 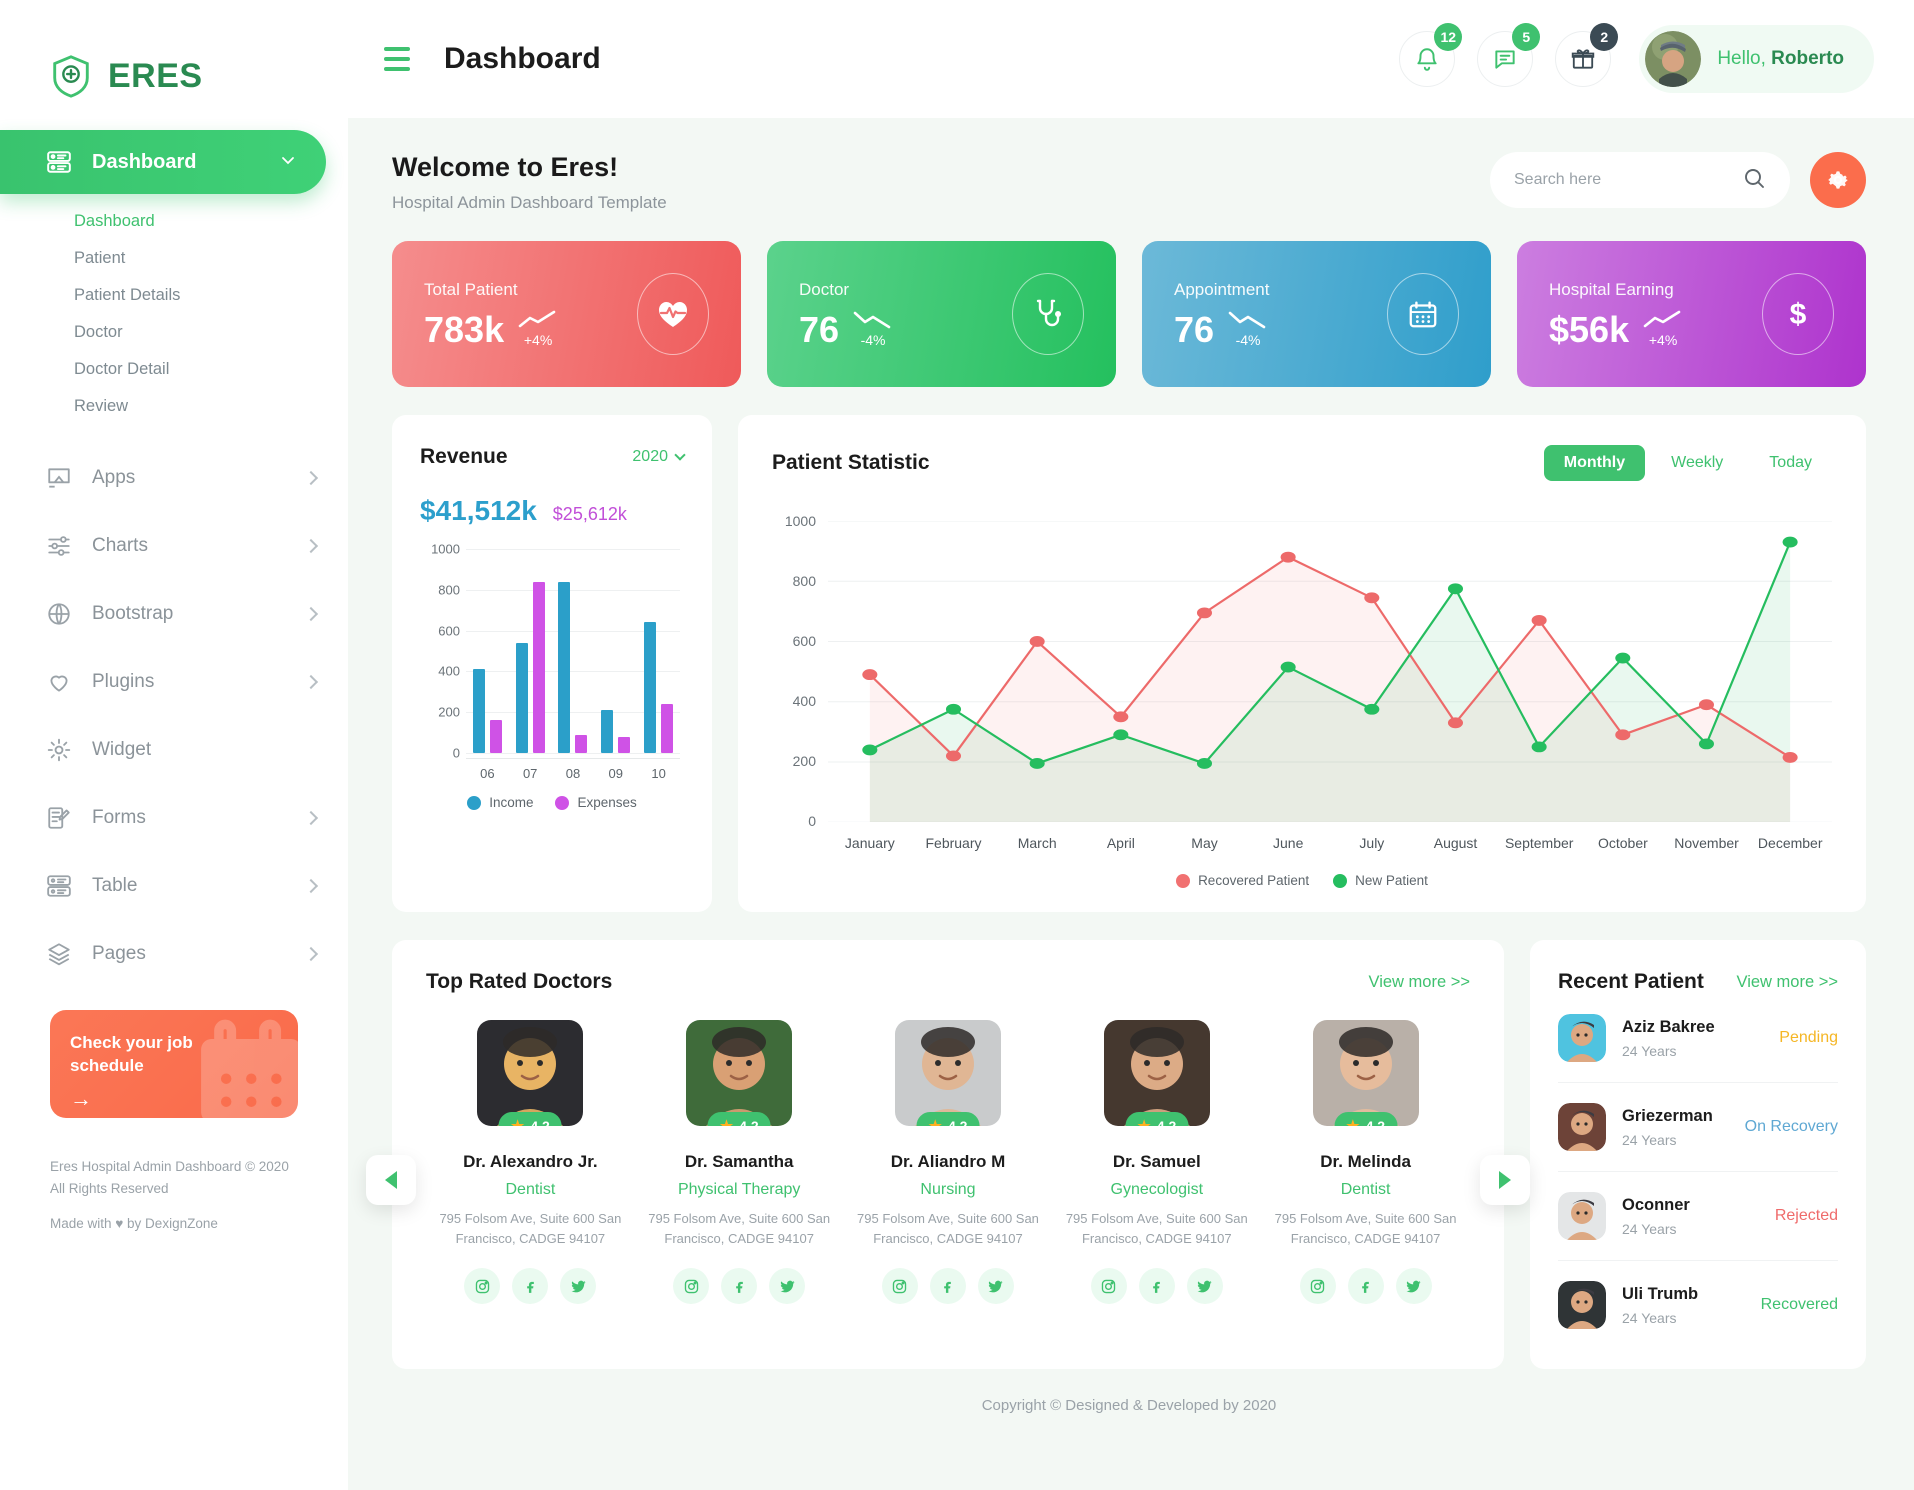 I want to click on doctors-view-more-link: View more >>, so click(x=1420, y=982).